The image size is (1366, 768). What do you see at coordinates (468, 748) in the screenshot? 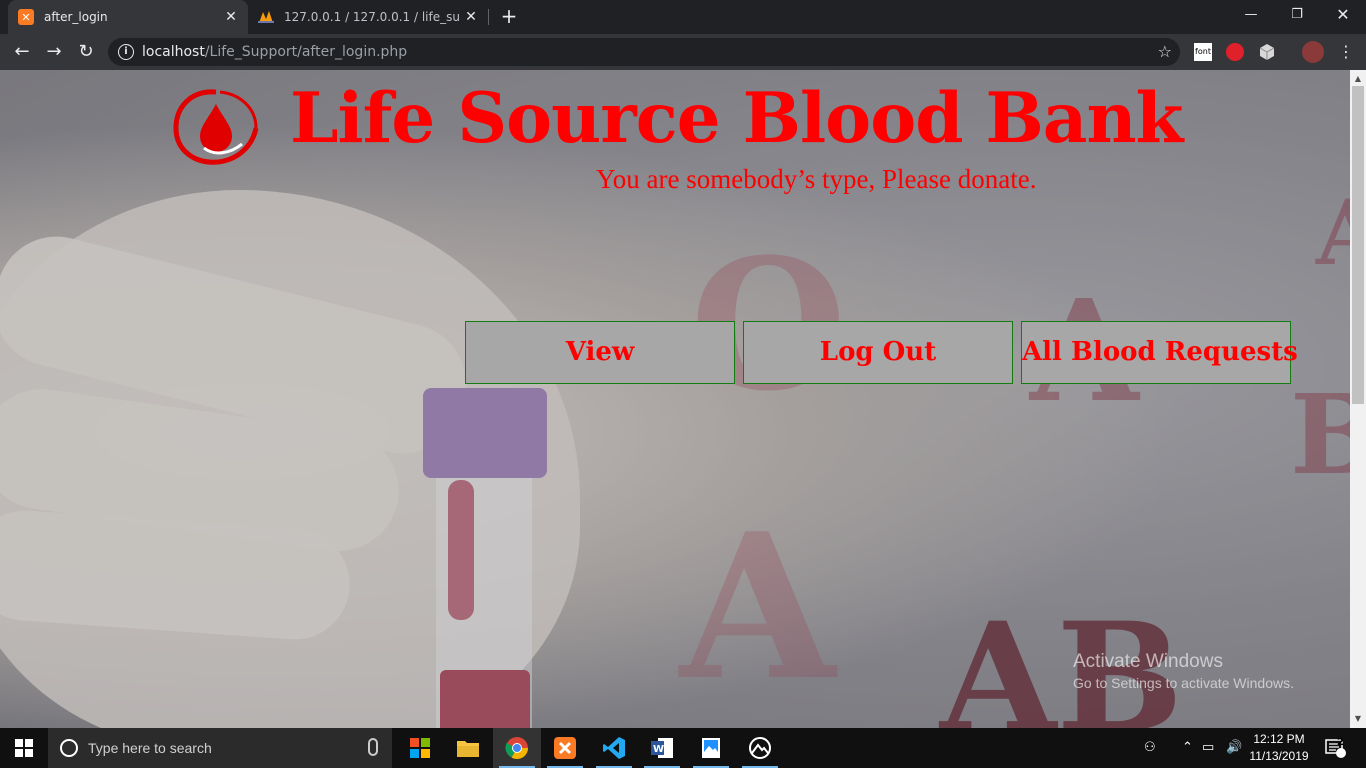
I see `file-explorer-icon` at bounding box center [468, 748].